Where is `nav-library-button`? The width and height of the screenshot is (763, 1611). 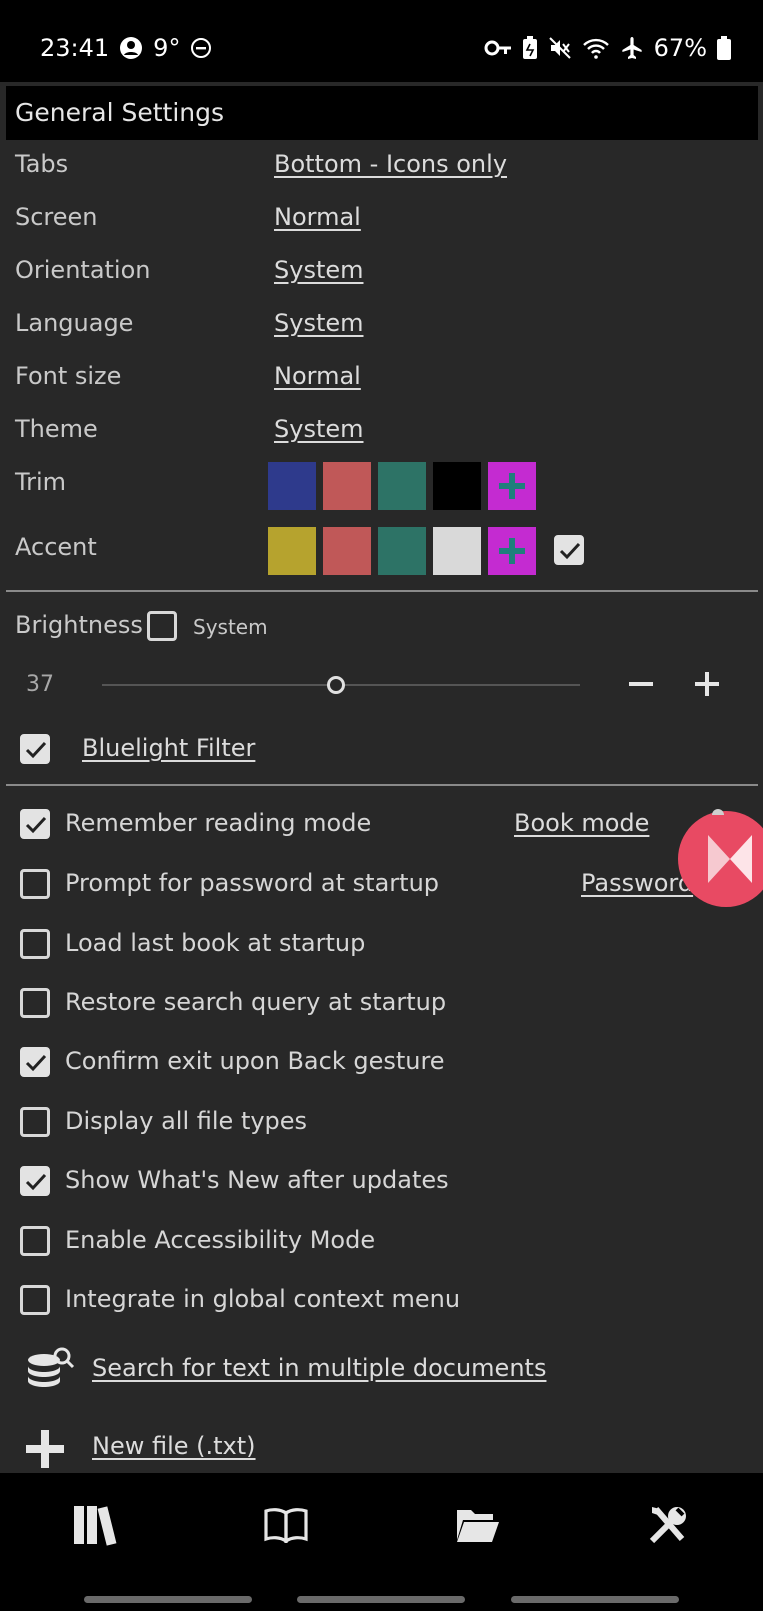 nav-library-button is located at coordinates (96, 1525).